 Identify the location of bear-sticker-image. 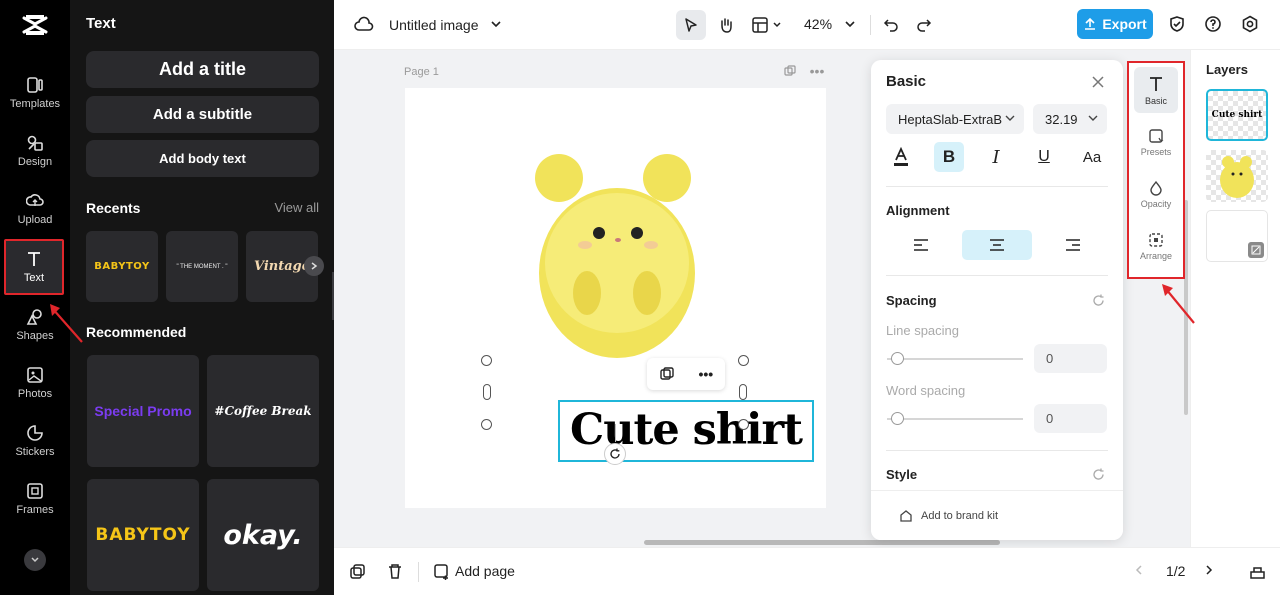
(617, 253).